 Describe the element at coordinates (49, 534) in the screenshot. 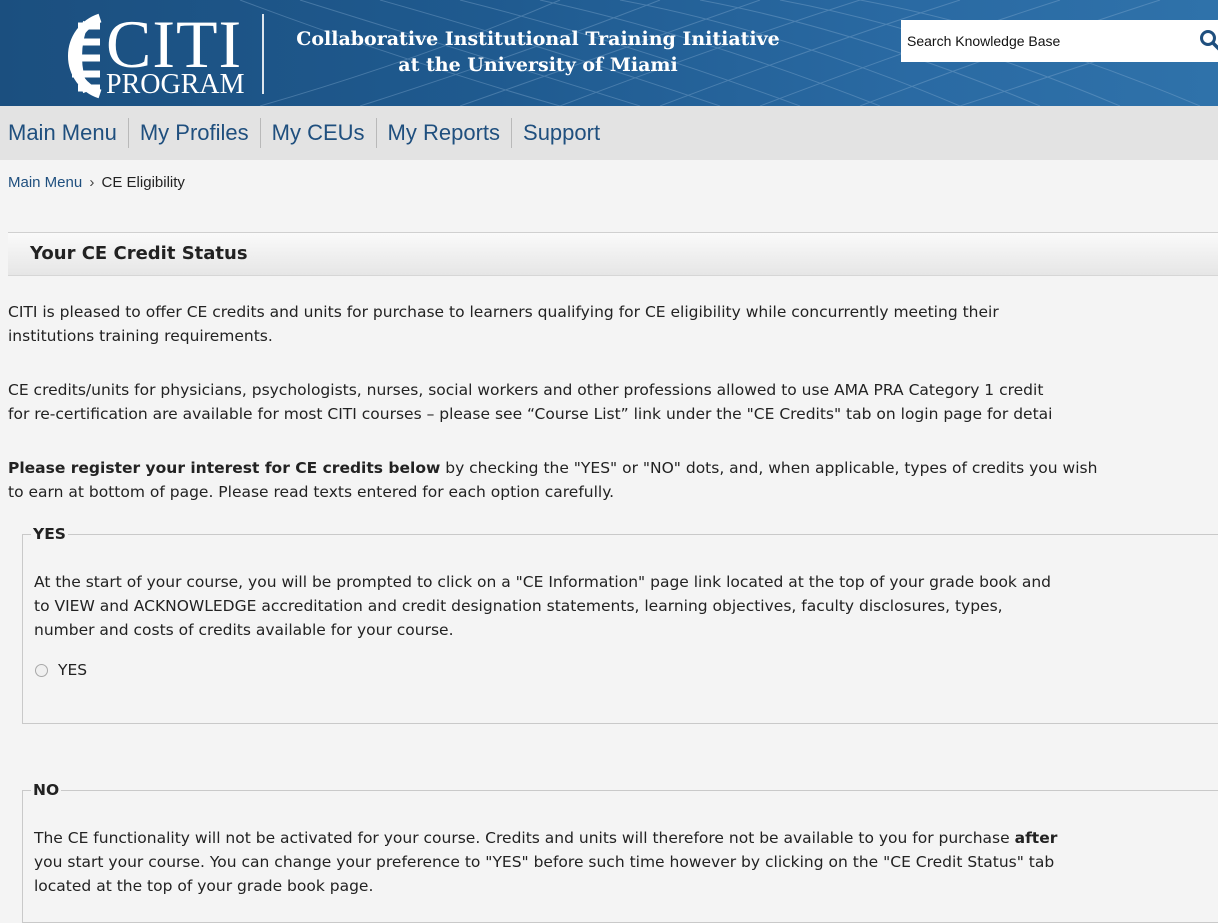

I see `yes-option-legend: YES` at that location.